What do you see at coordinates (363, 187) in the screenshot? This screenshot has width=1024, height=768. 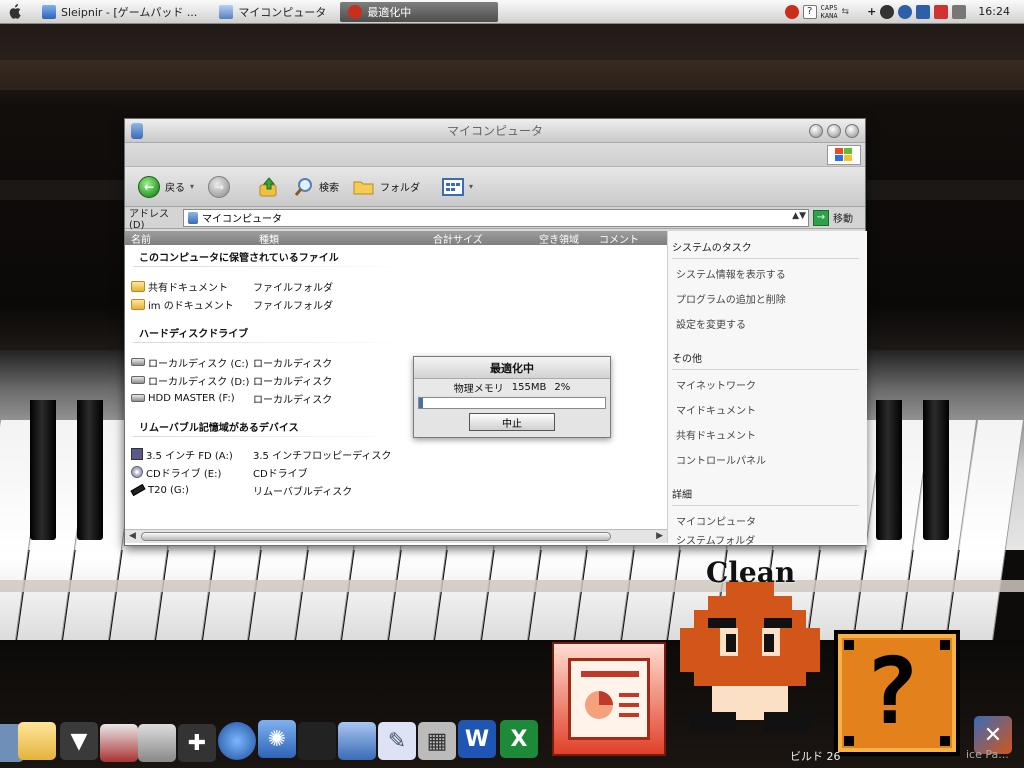 I see `folder-icon` at bounding box center [363, 187].